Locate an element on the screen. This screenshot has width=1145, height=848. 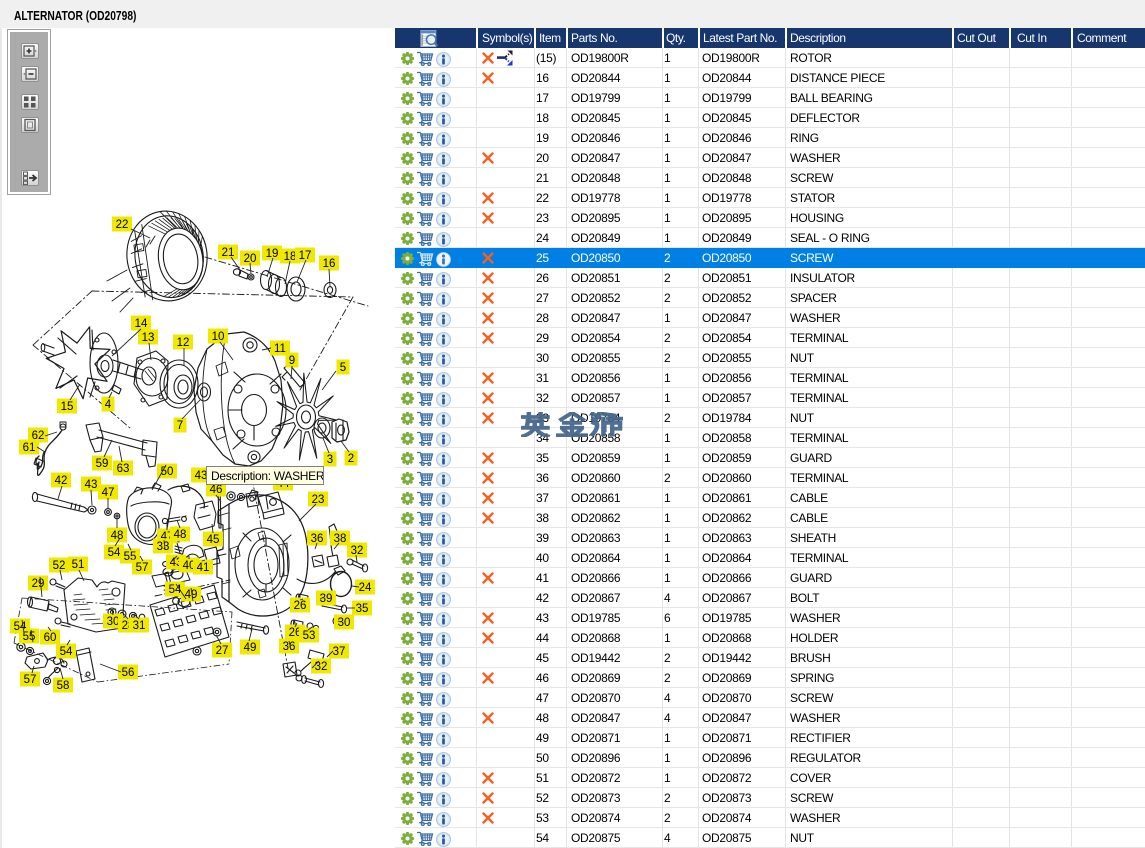
svg-text: 19 is located at coordinates (272, 254).